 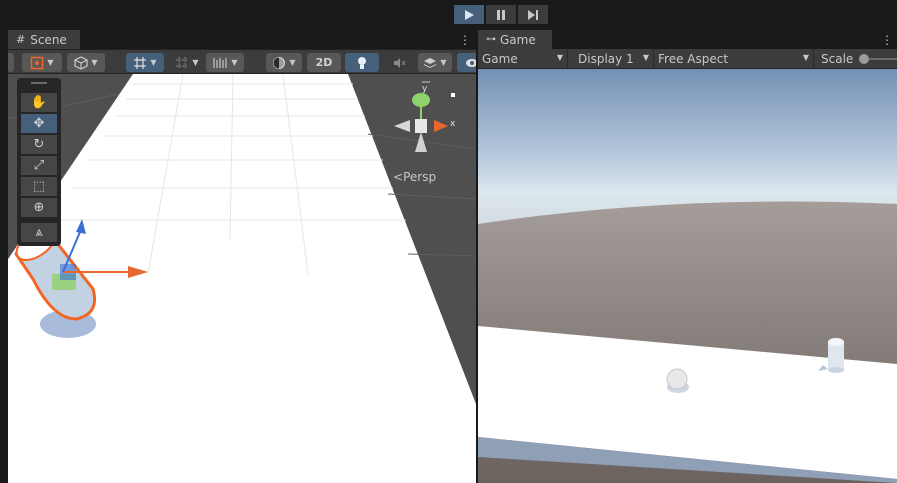 I want to click on gizmo-neg-y-cone, so click(x=421, y=142).